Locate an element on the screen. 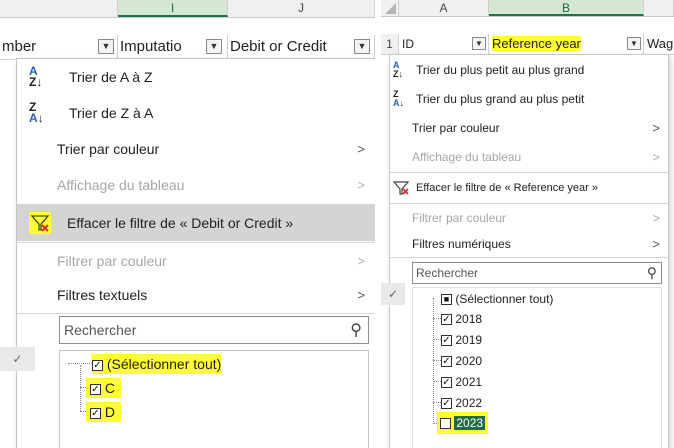 This screenshot has width=674, height=448. menu-item-sort-za: Z A↓ Trier de Z à A is located at coordinates (196, 113).